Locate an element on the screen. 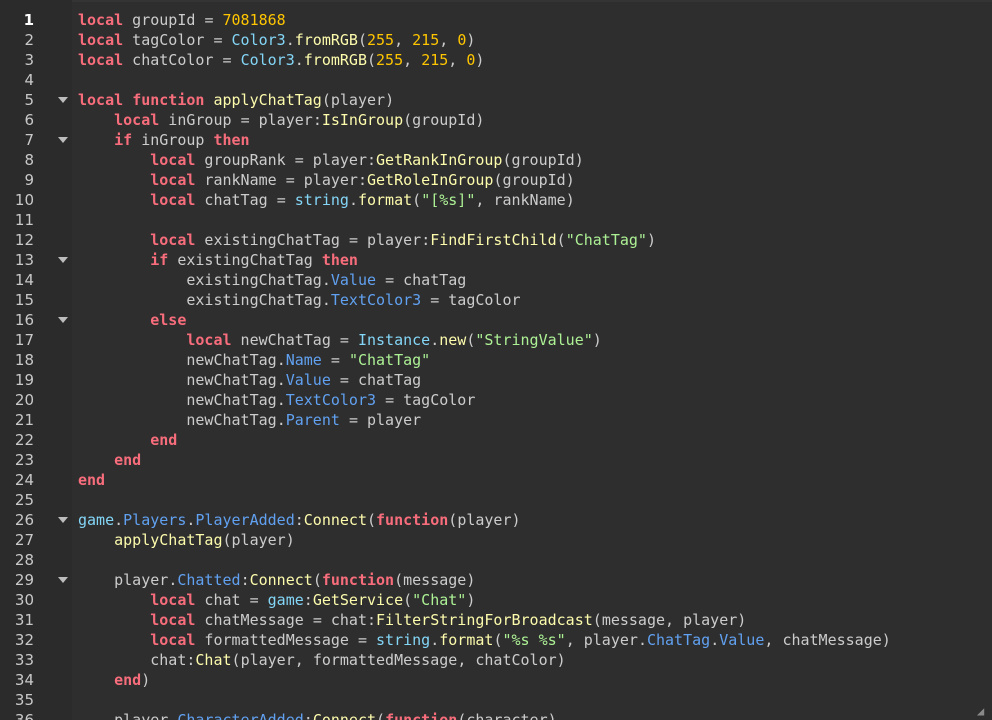 This screenshot has height=720, width=992. code-line: newChatTag.Name = "ChatTag" is located at coordinates (534, 360).